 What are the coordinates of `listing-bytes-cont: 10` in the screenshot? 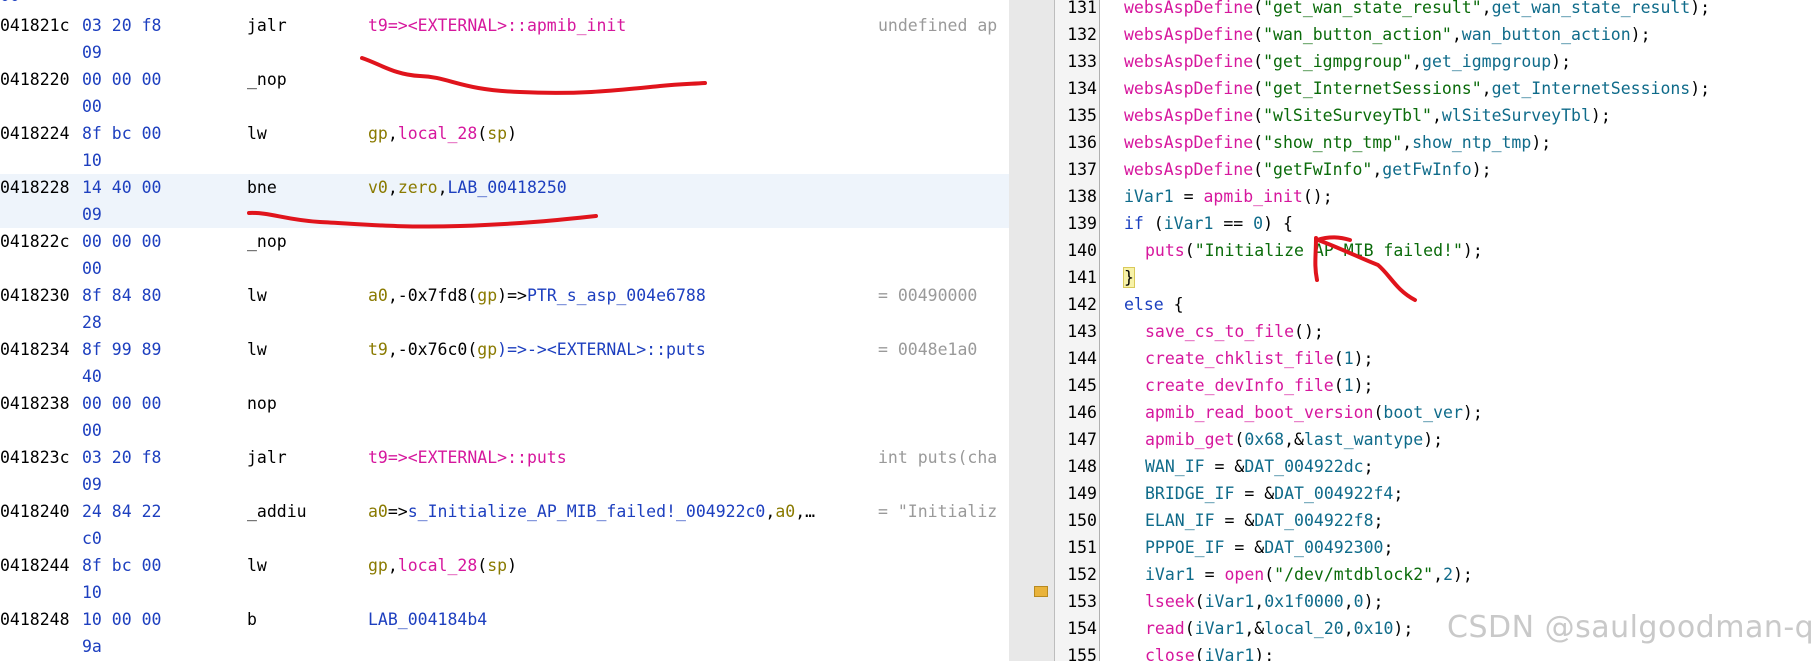 It's located at (92, 592).